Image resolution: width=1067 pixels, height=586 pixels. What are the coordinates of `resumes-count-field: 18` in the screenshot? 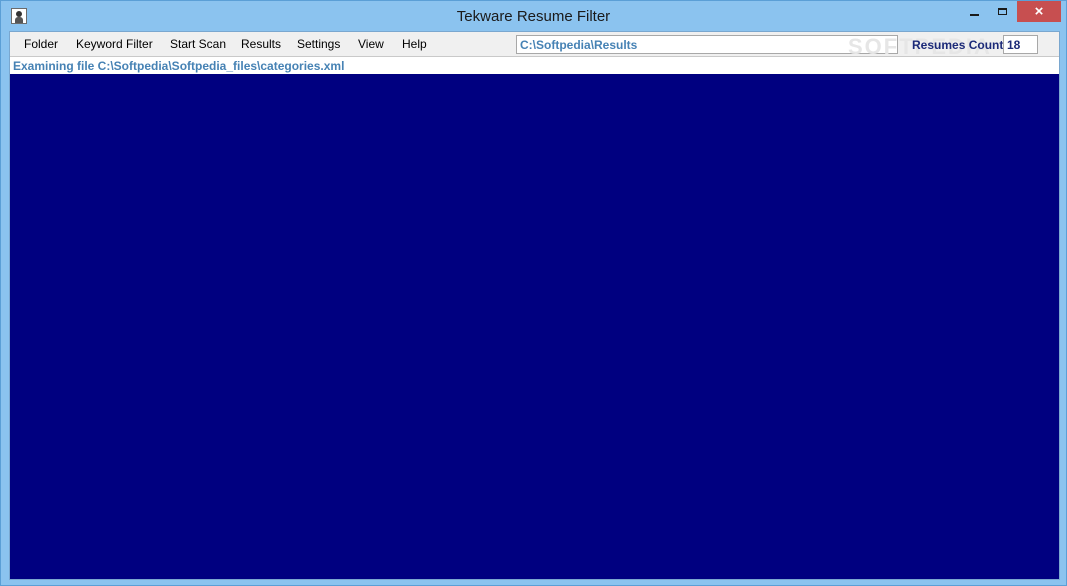 It's located at (1020, 44).